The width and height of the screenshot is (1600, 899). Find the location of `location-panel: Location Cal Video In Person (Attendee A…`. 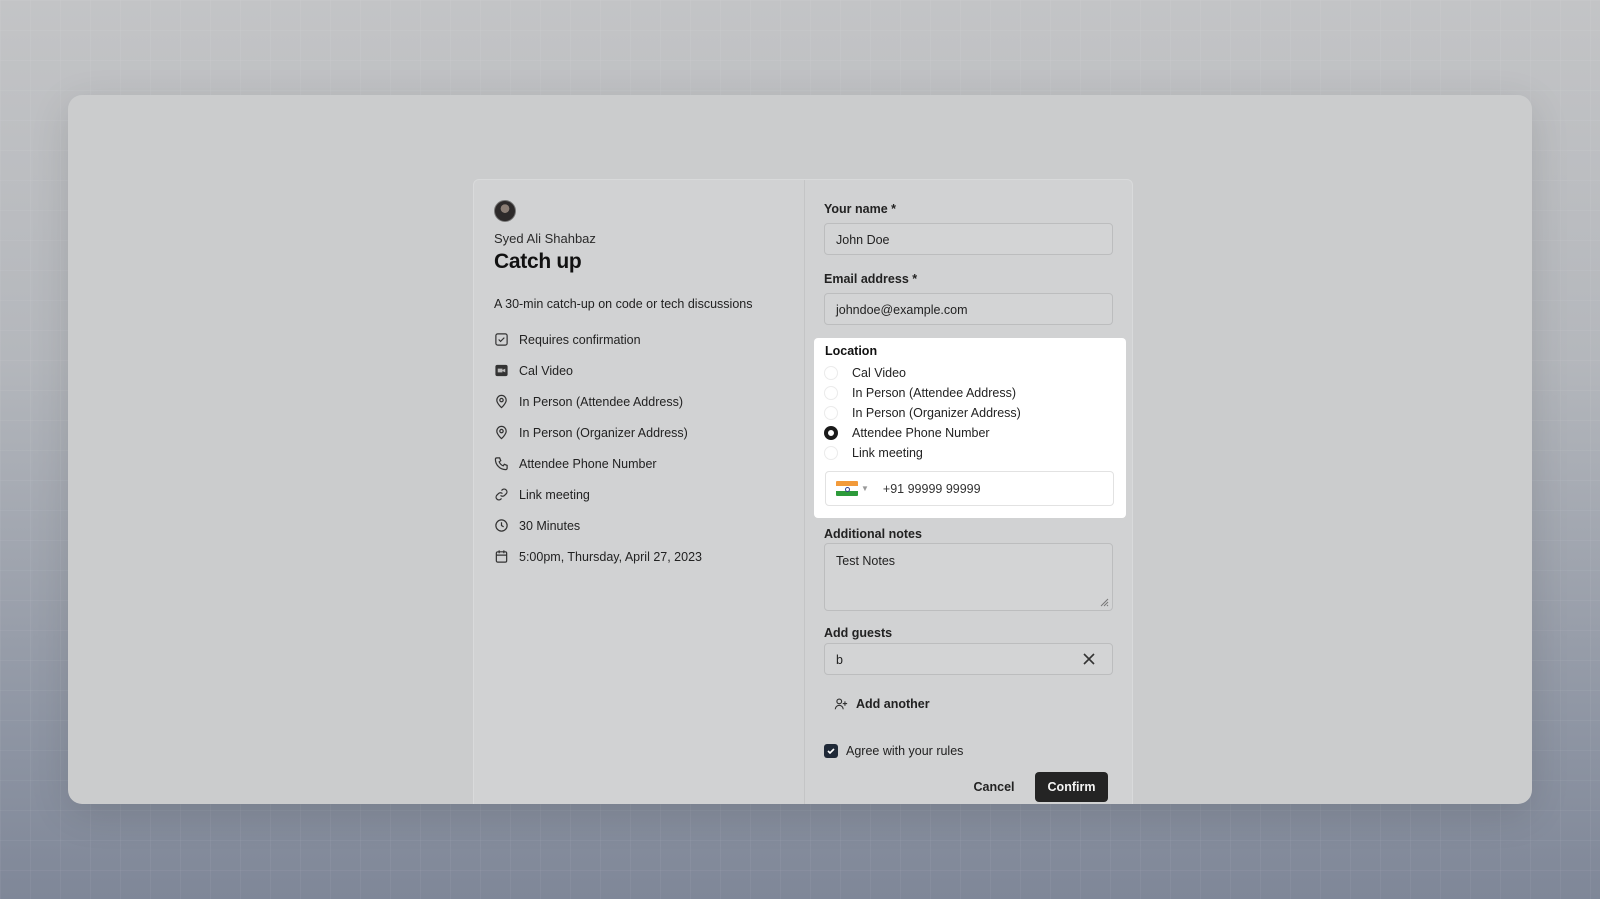

location-panel: Location Cal Video In Person (Attendee A… is located at coordinates (970, 428).